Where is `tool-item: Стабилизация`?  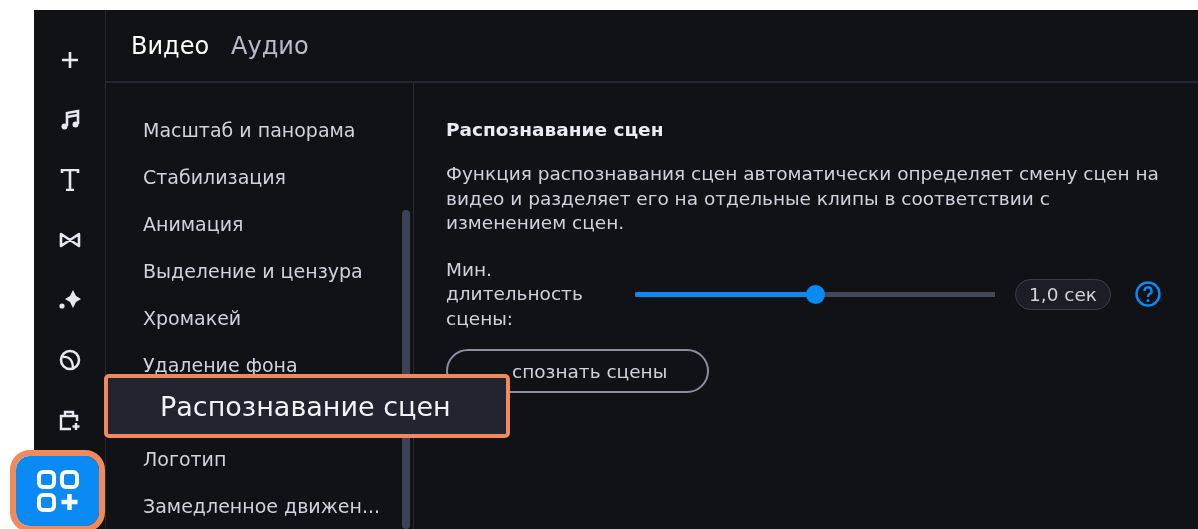 tool-item: Стабилизация is located at coordinates (214, 176).